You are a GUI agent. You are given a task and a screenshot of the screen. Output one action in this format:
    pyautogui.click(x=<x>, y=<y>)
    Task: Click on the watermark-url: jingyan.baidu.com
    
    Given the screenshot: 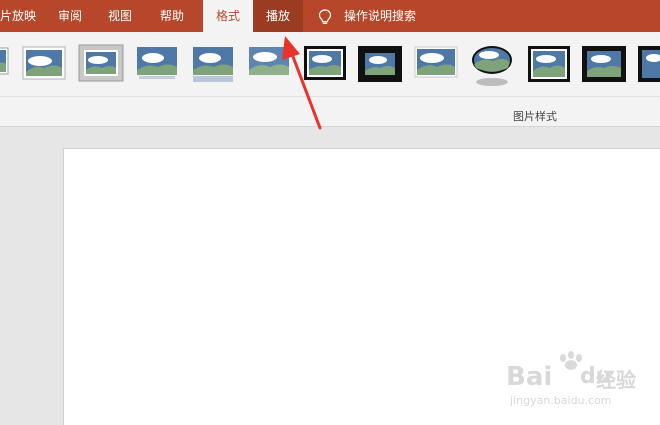 What is the action you would take?
    pyautogui.click(x=561, y=400)
    